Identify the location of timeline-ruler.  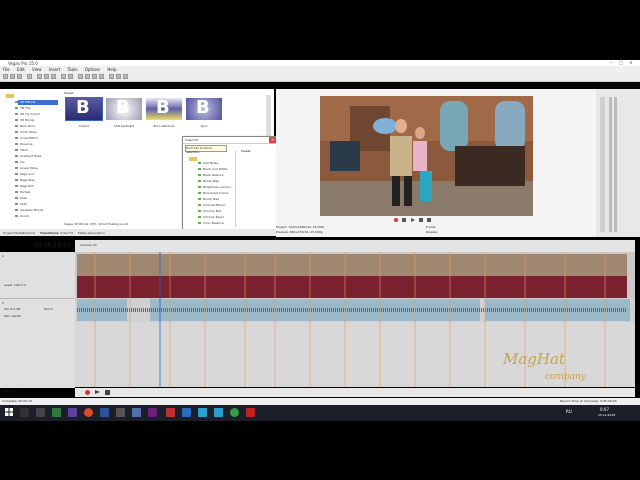
(355, 246).